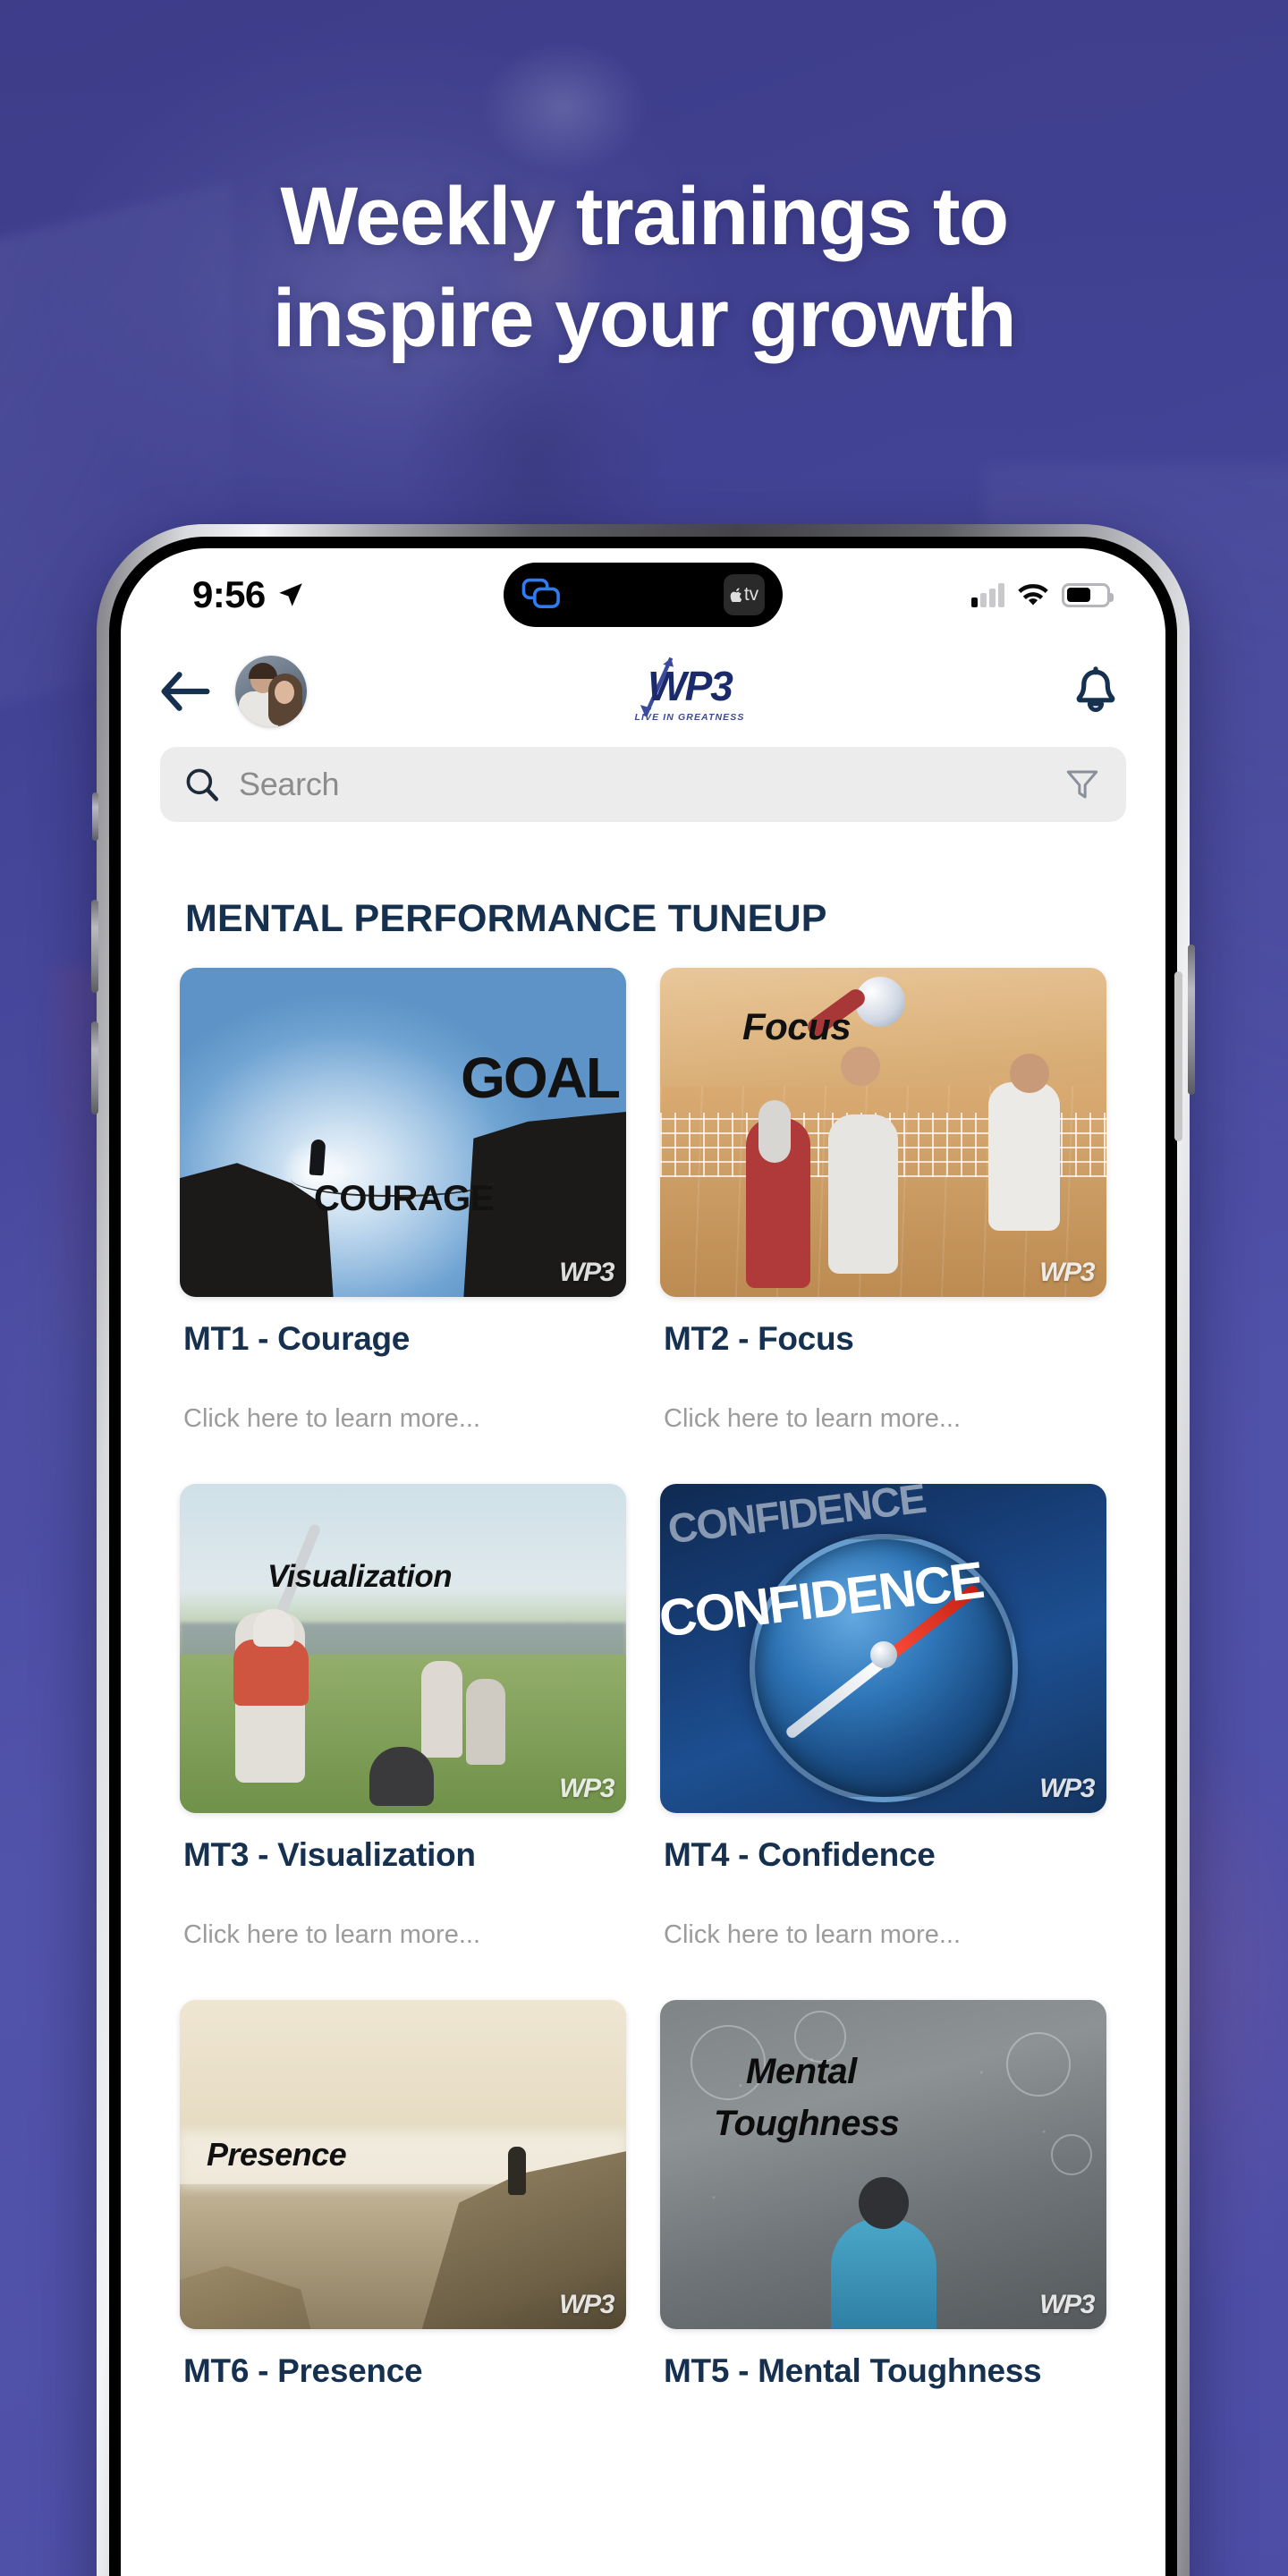 This screenshot has height=2576, width=1288. Describe the element at coordinates (95, 816) in the screenshot. I see `silence-switch` at that location.